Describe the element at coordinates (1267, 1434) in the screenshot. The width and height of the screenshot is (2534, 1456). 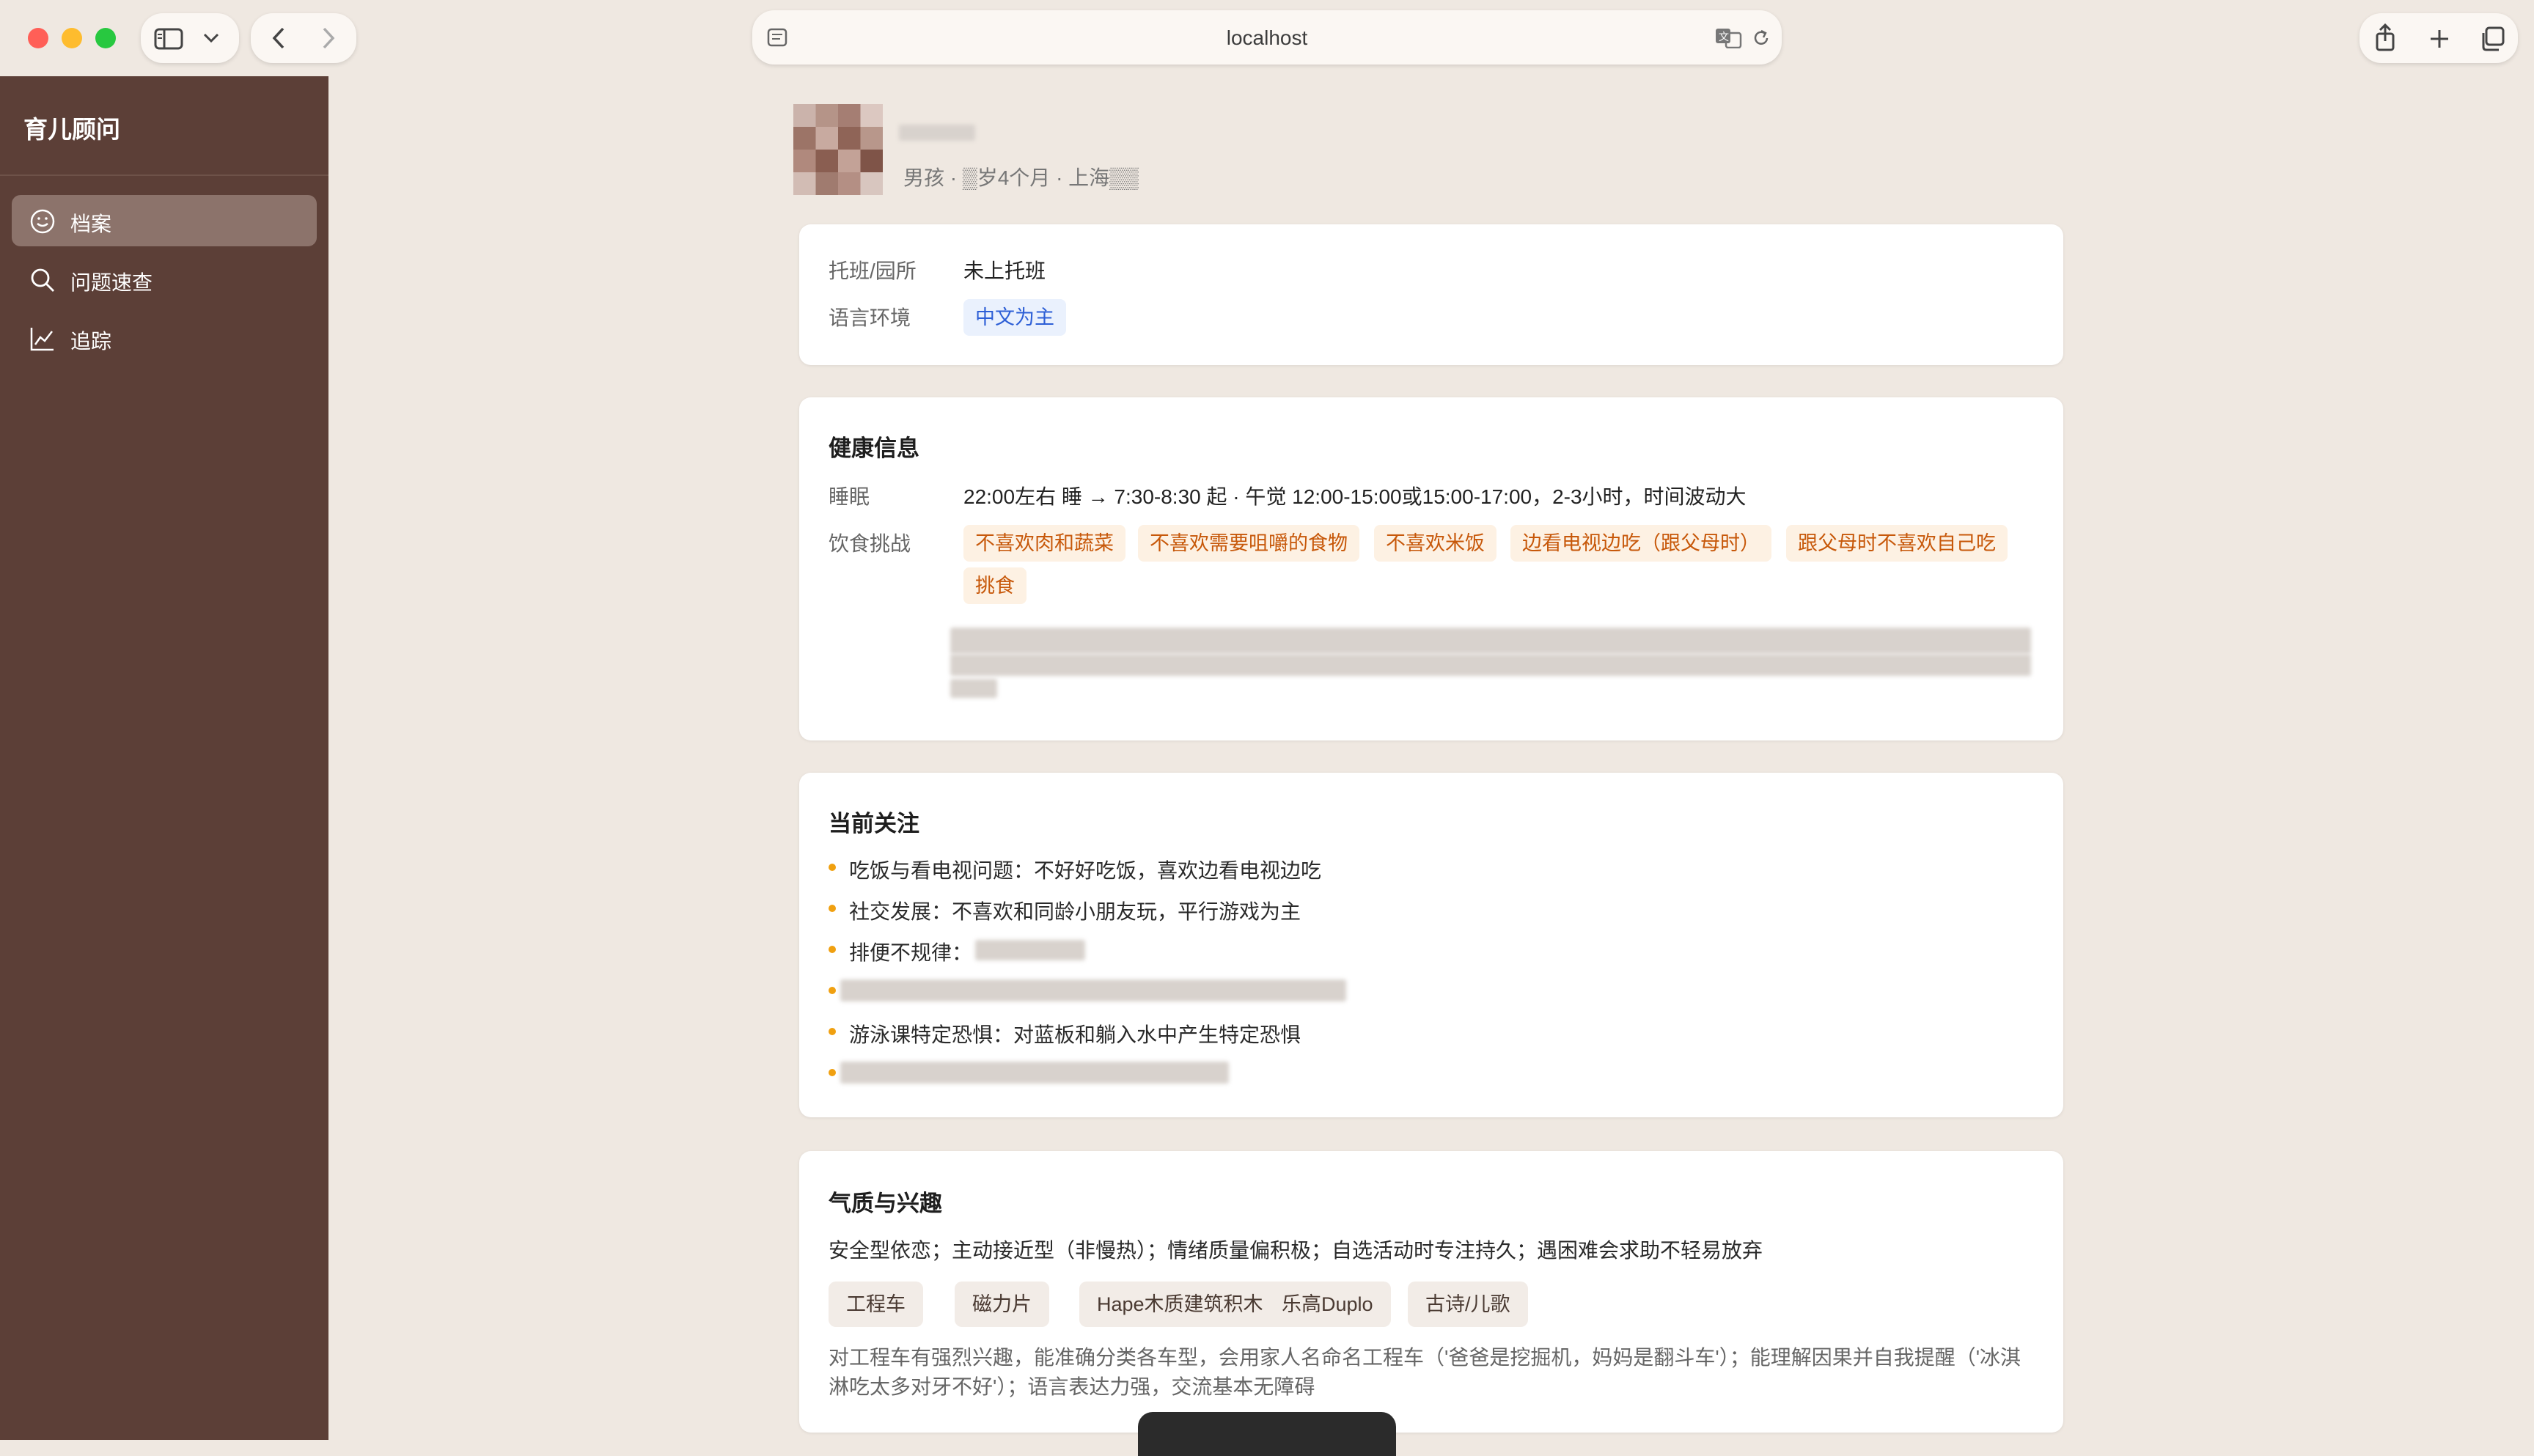
I see `floating-toolbar` at that location.